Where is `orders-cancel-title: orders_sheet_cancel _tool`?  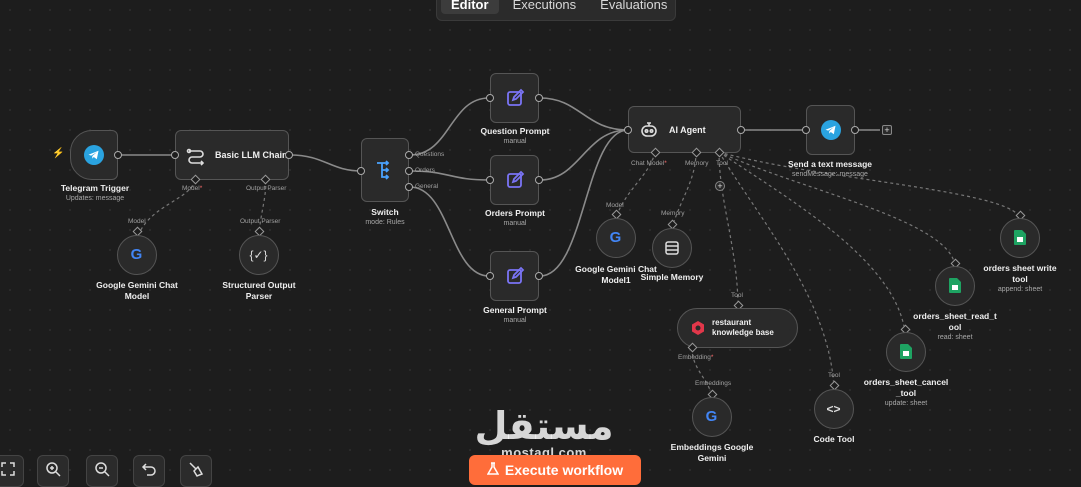
orders-cancel-title: orders_sheet_cancel _tool is located at coordinates (906, 387).